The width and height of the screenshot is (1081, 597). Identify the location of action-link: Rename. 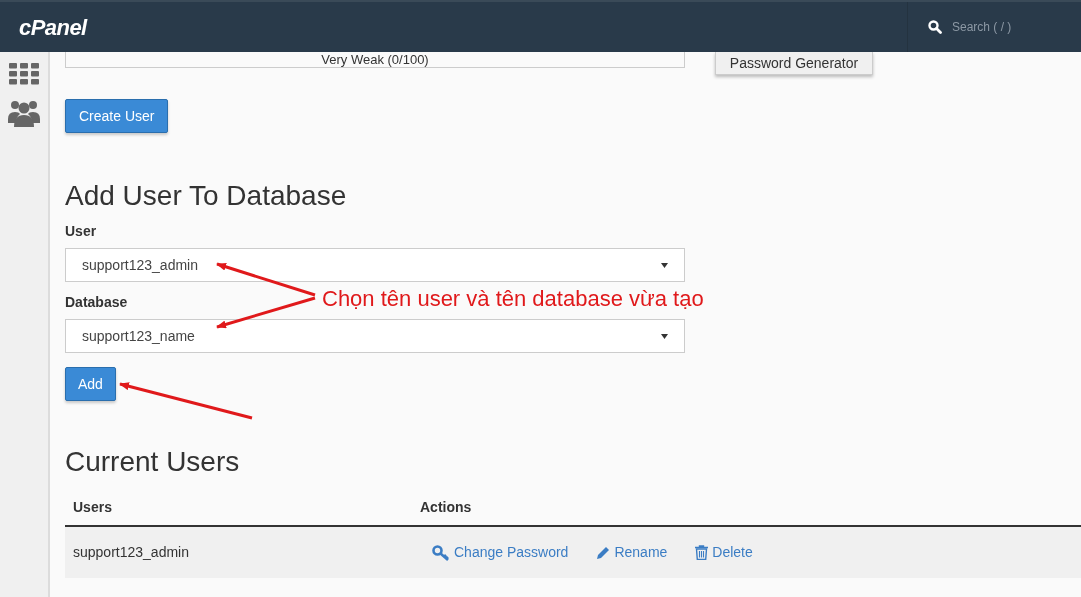
(632, 552).